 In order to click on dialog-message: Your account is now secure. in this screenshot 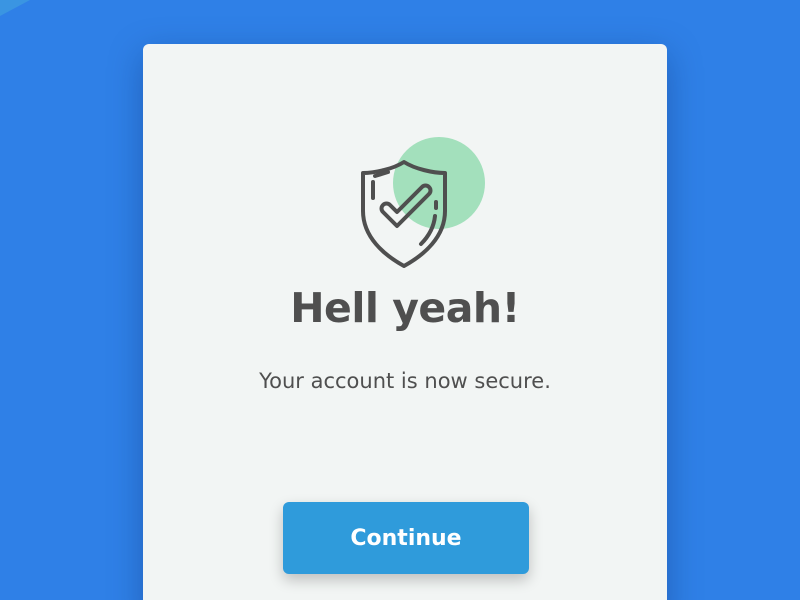, I will do `click(405, 381)`.